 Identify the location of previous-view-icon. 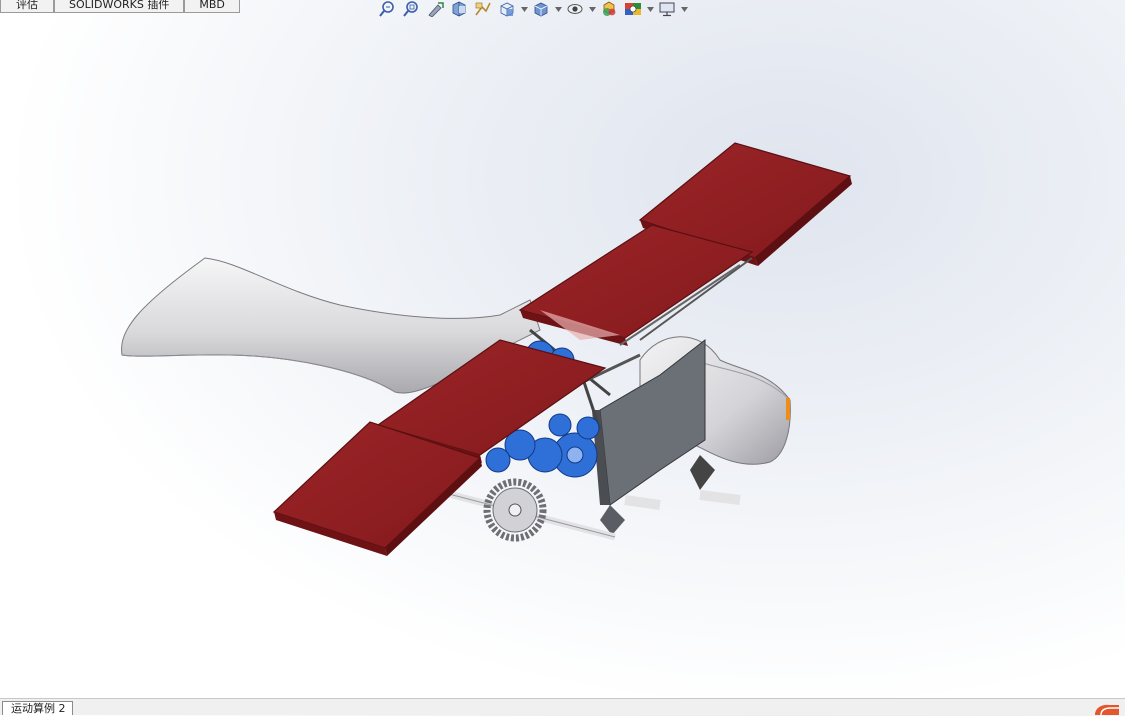
(435, 9).